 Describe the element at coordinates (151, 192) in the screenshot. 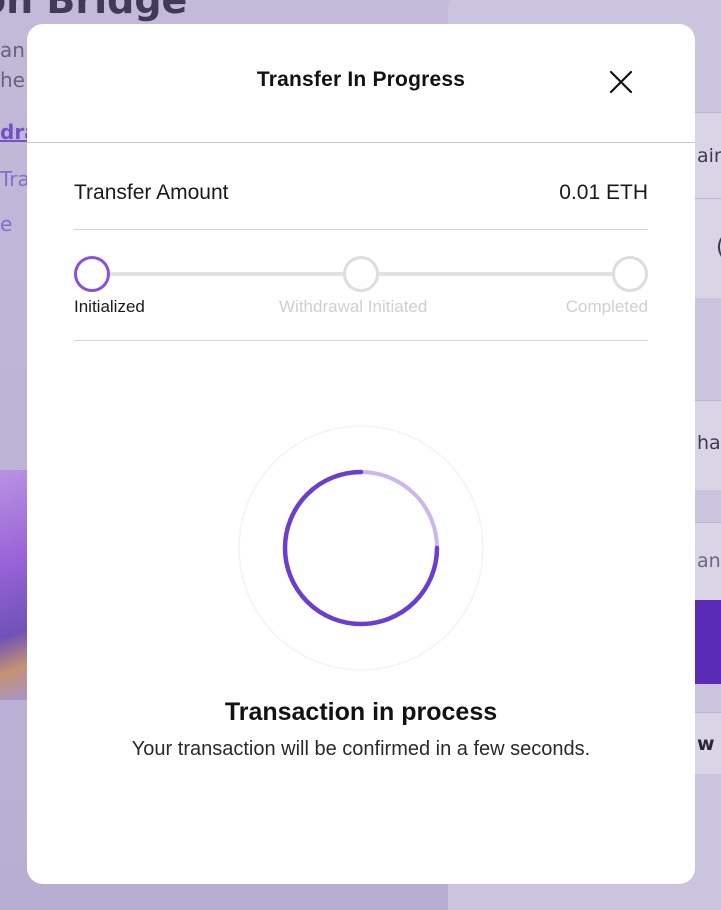

I see `transfer-amount-label: Transfer Amount` at that location.